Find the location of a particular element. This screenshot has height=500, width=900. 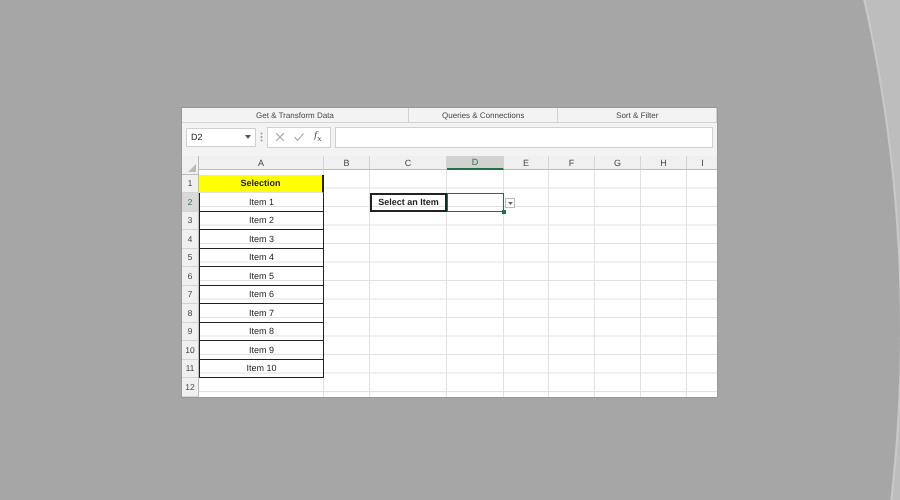

column-header: F is located at coordinates (572, 163).